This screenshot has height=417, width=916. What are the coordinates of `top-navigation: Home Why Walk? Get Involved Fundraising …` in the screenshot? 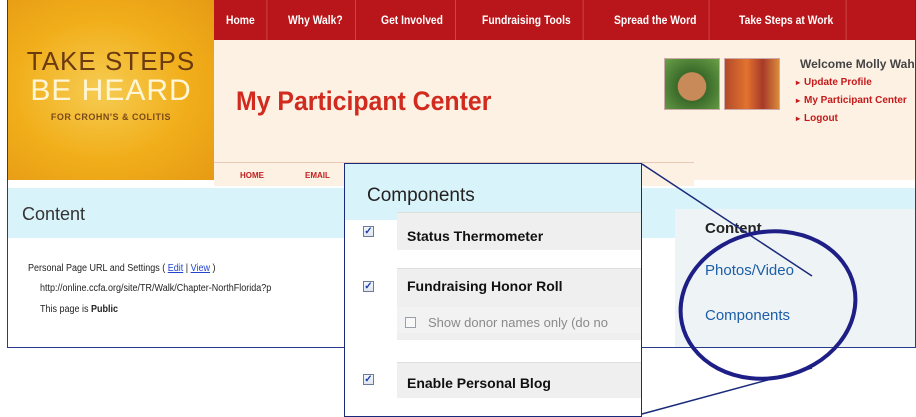 It's located at (564, 20).